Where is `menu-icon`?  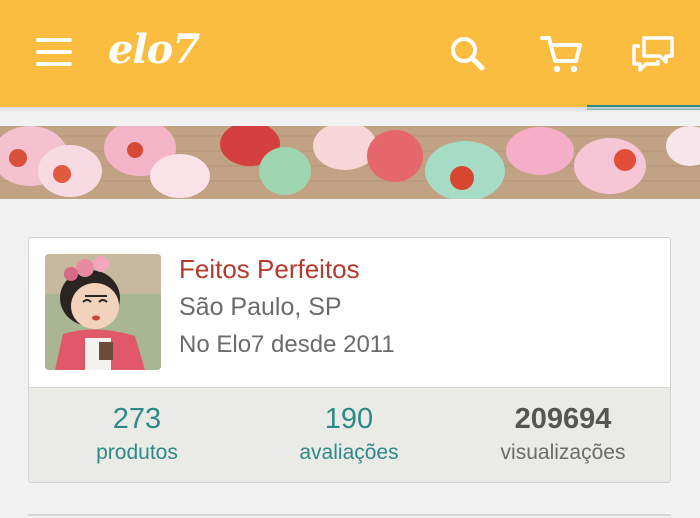
menu-icon is located at coordinates (55, 53).